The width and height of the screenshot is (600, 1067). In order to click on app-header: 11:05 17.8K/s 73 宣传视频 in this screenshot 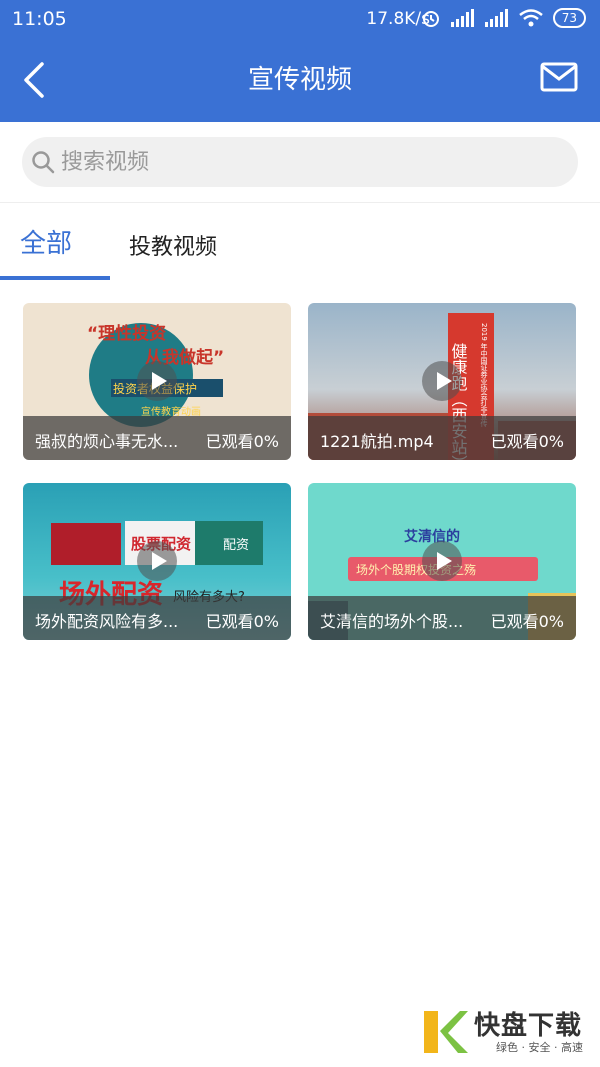, I will do `click(300, 61)`.